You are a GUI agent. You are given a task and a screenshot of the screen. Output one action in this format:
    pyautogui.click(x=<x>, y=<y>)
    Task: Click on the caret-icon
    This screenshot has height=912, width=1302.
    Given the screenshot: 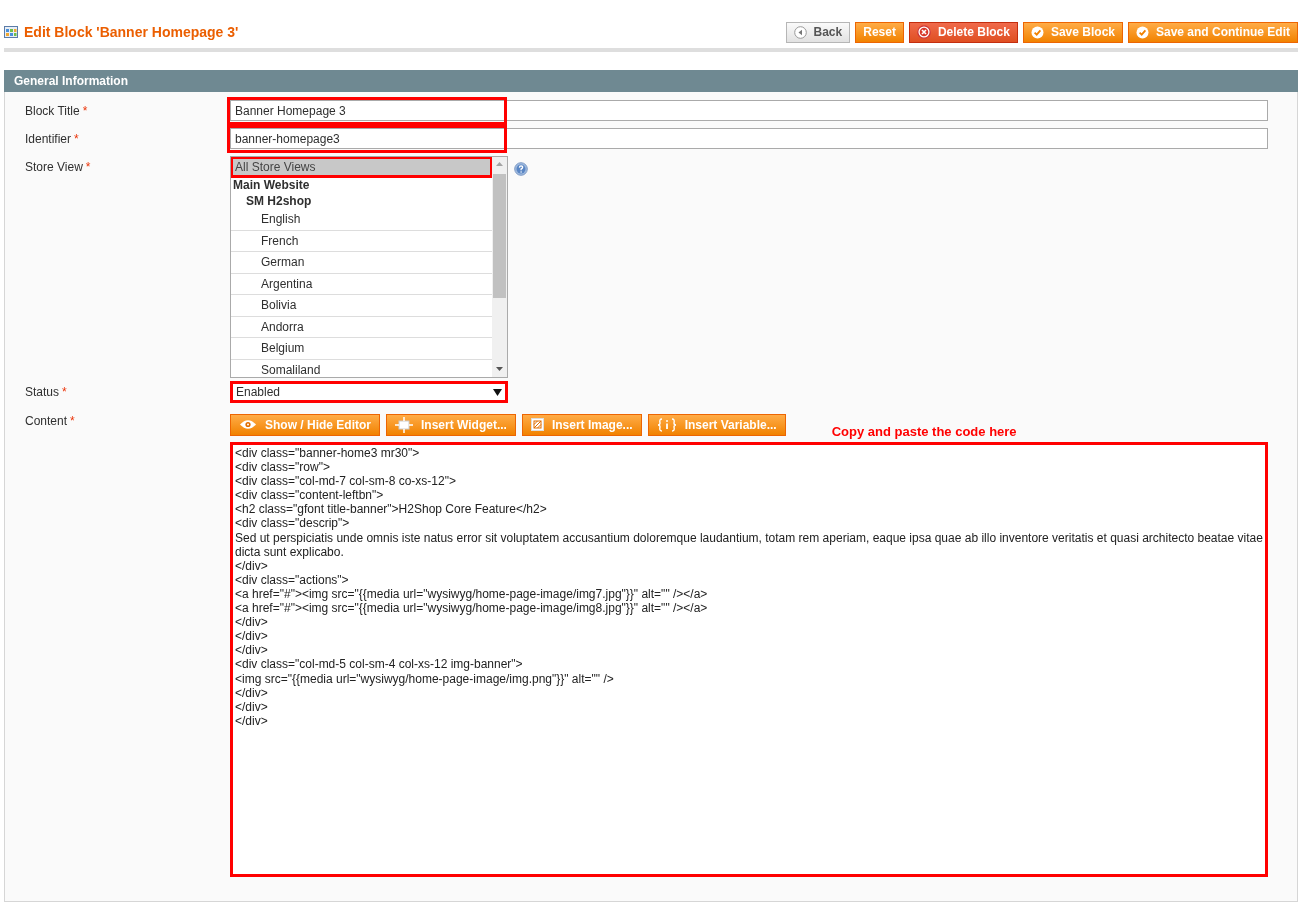 What is the action you would take?
    pyautogui.click(x=497, y=392)
    